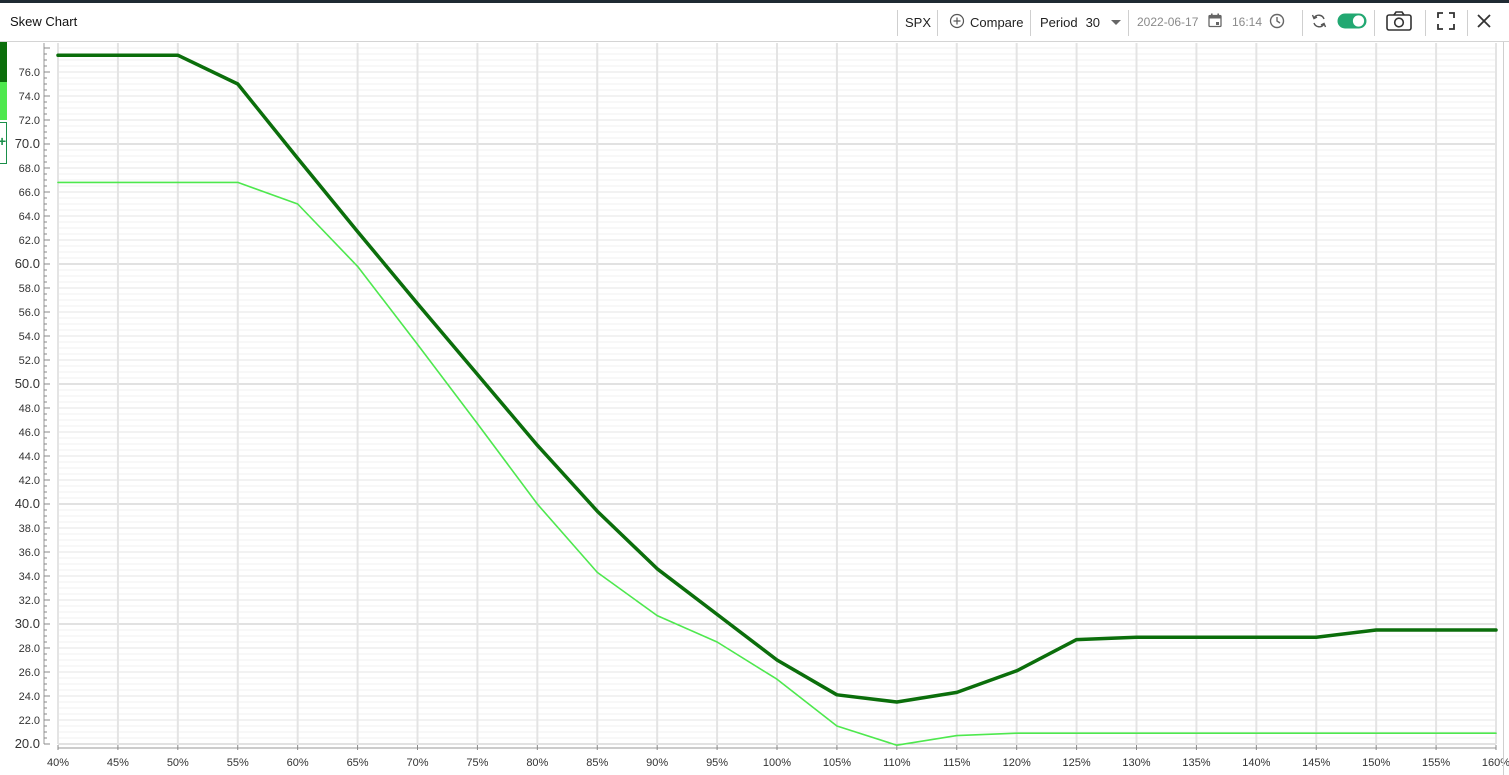  What do you see at coordinates (29, 433) in the screenshot?
I see `y-tick-label: 46.0` at bounding box center [29, 433].